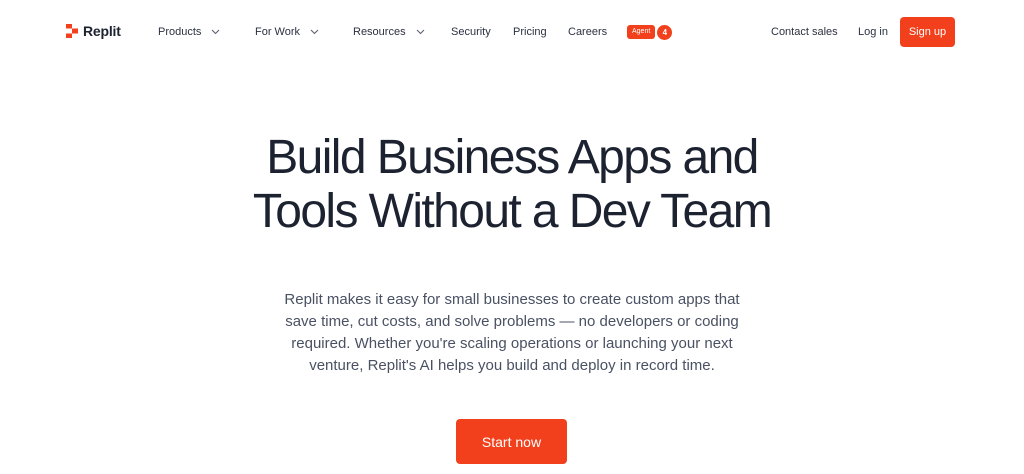  I want to click on agent-count-badge: 4, so click(665, 32).